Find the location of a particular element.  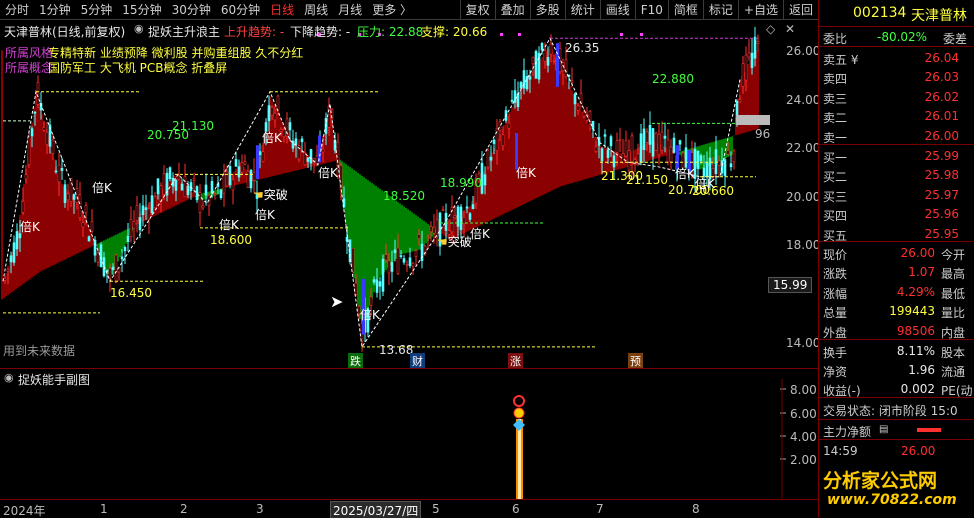

close-icon: ✕ is located at coordinates (790, 29).